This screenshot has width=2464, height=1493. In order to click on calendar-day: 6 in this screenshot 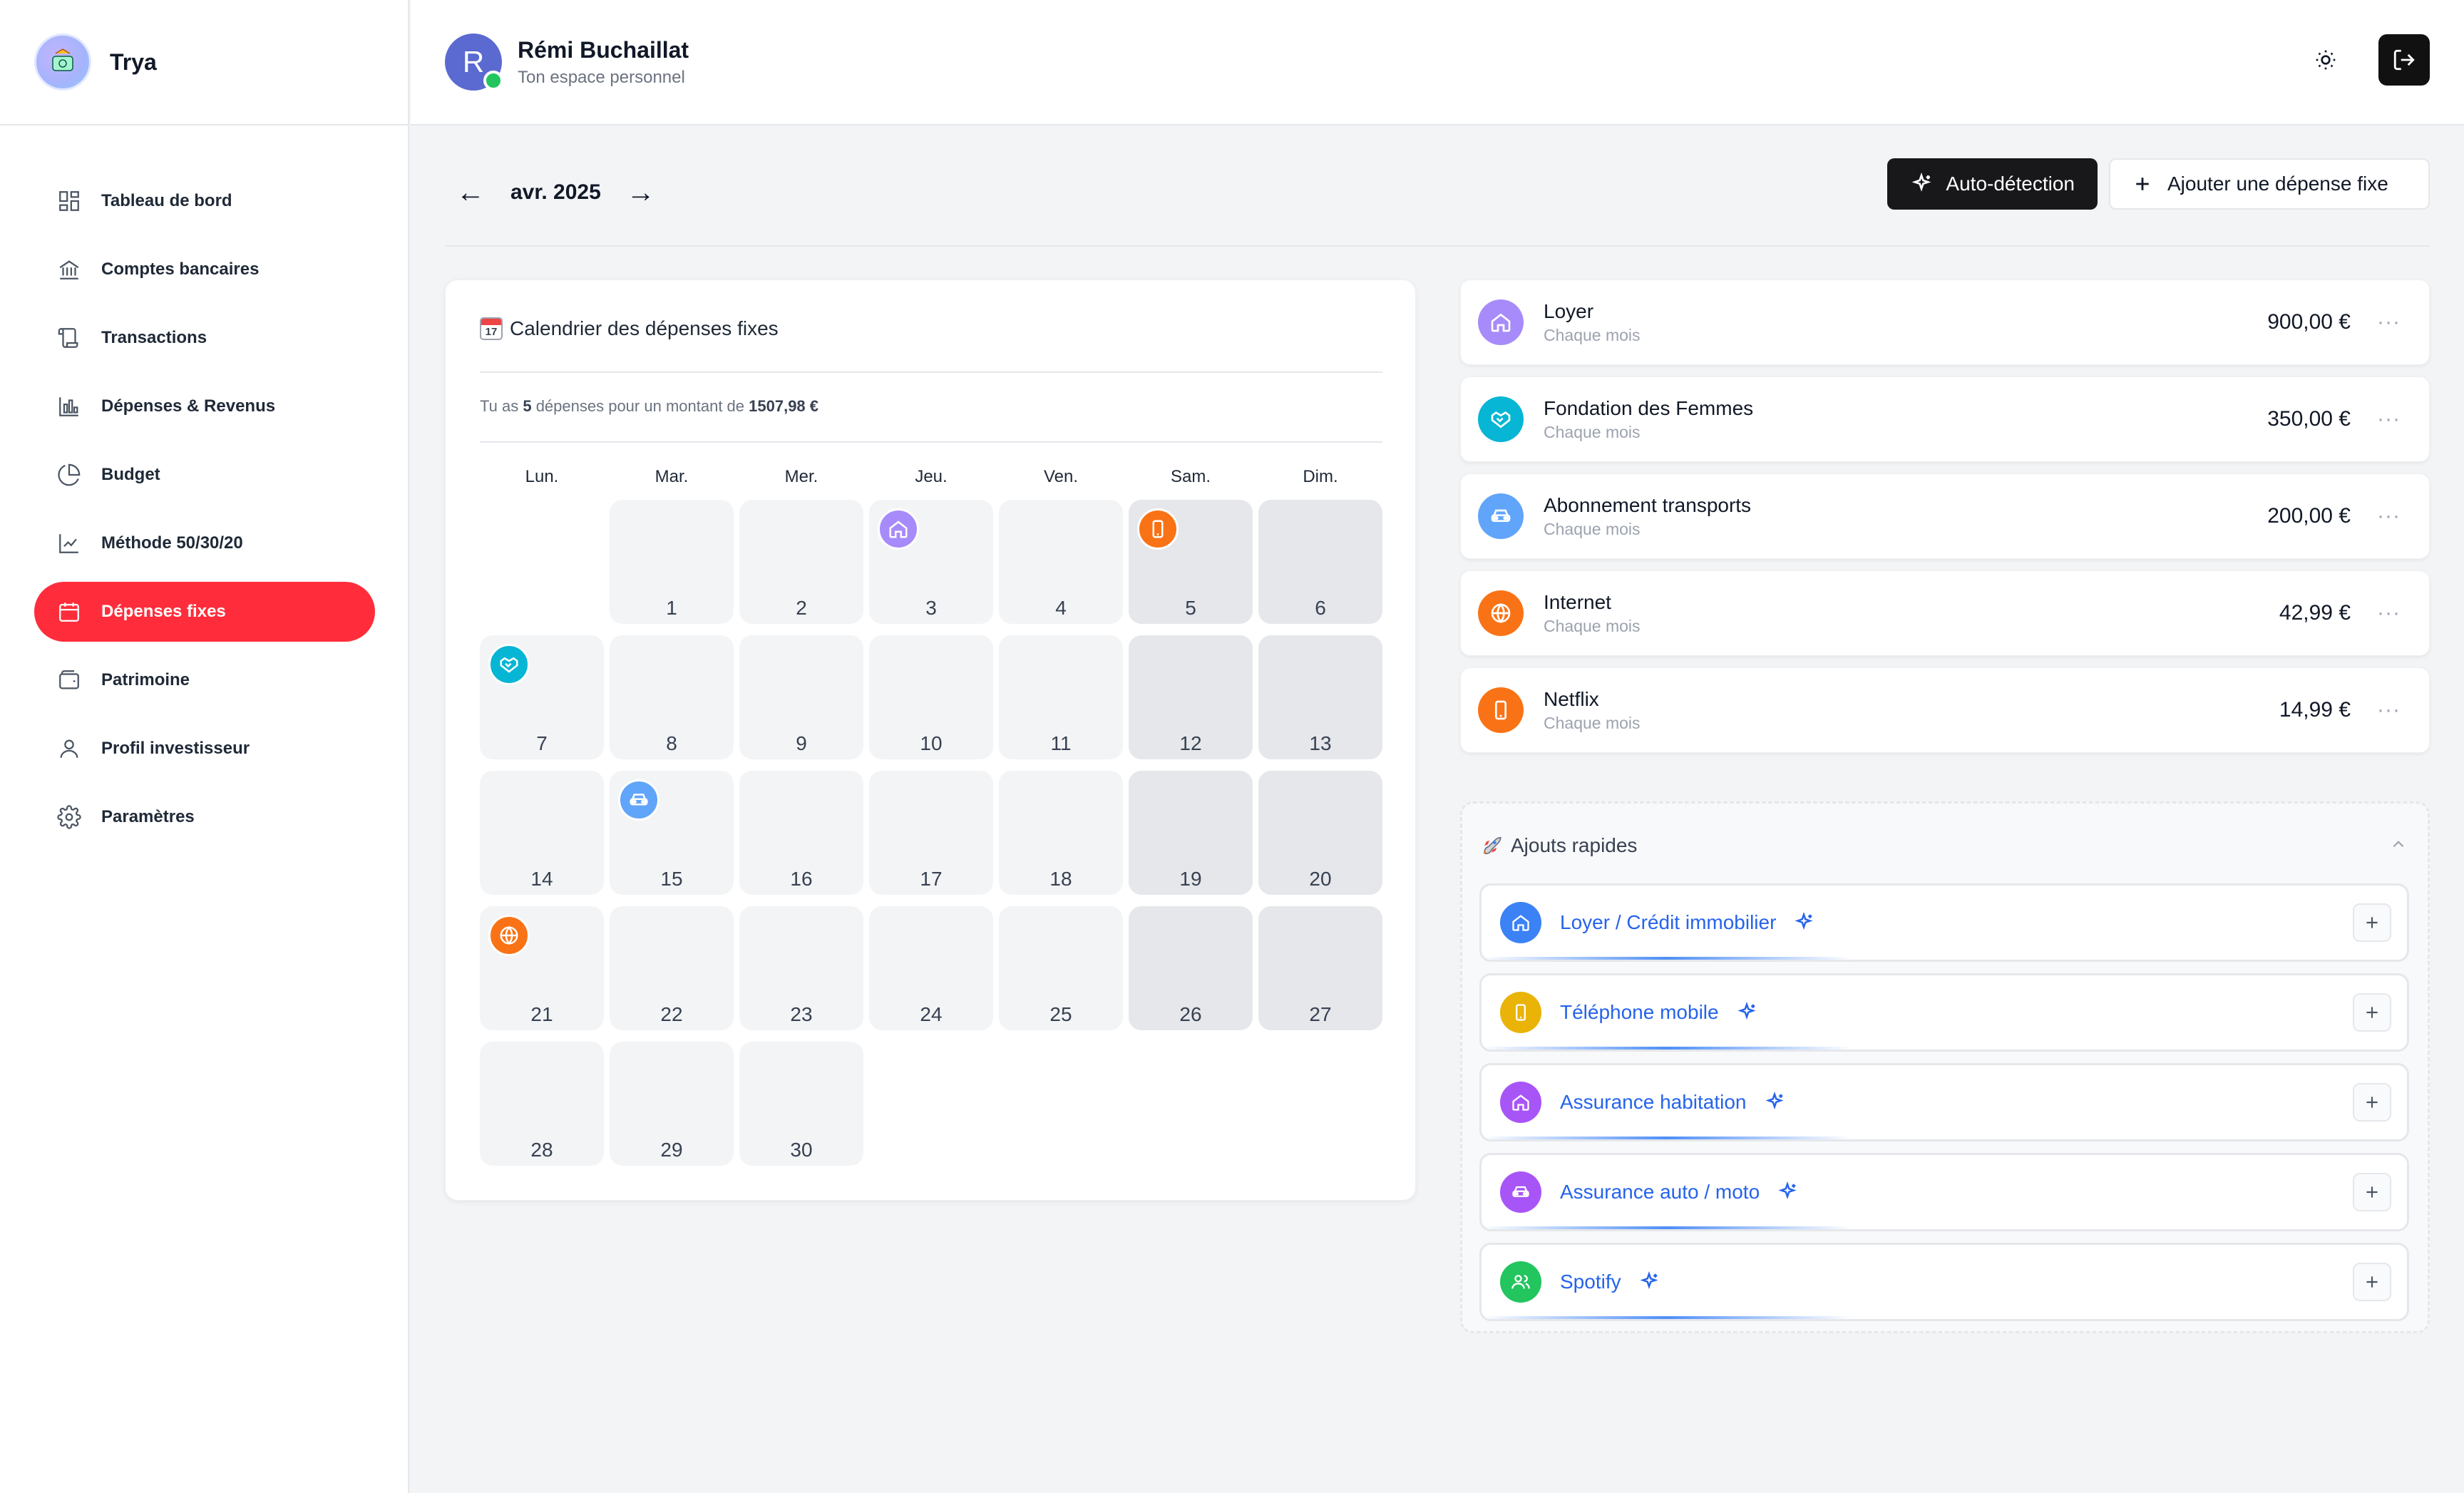, I will do `click(1320, 562)`.